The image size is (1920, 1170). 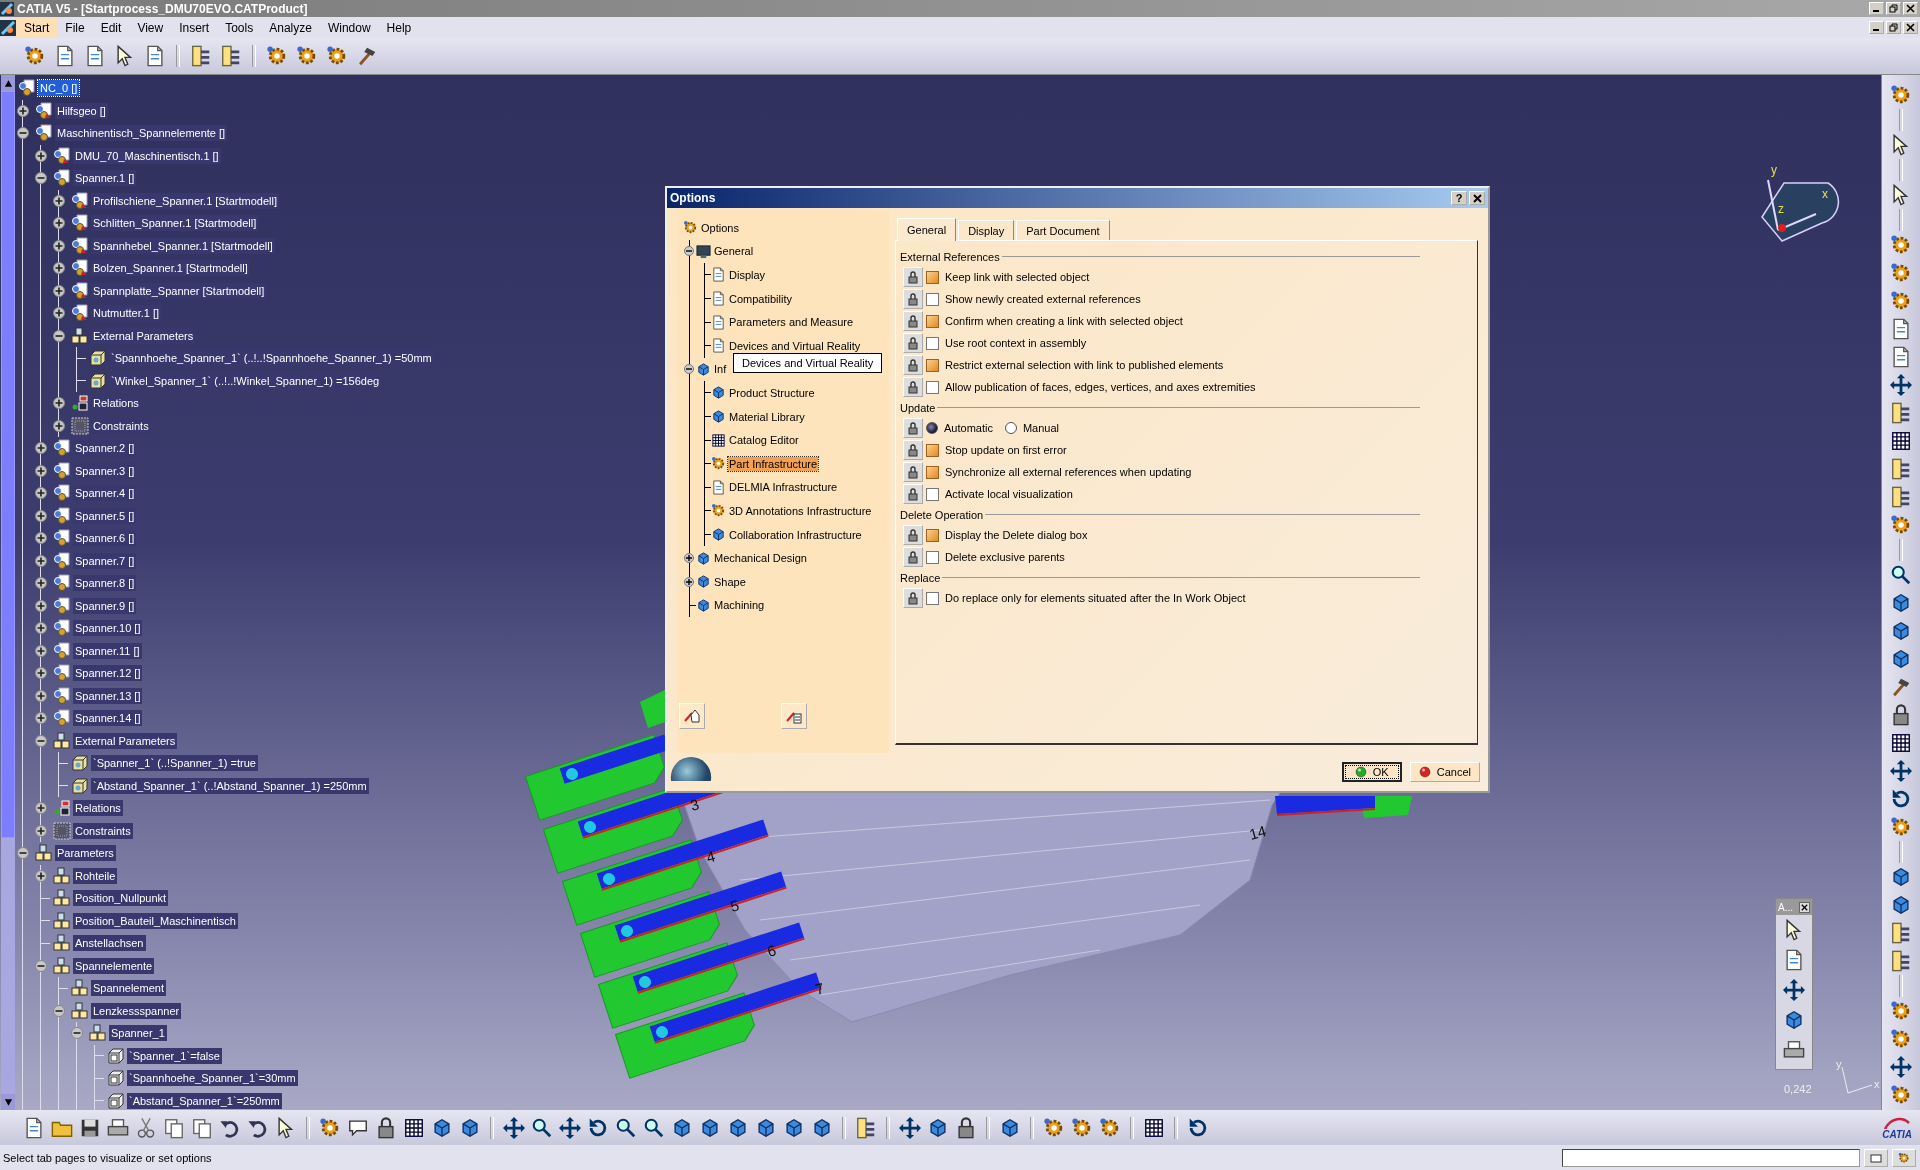 What do you see at coordinates (174, 763) in the screenshot?
I see `tree-item: `Spanner_1` (..!Spanner_1) =true` at bounding box center [174, 763].